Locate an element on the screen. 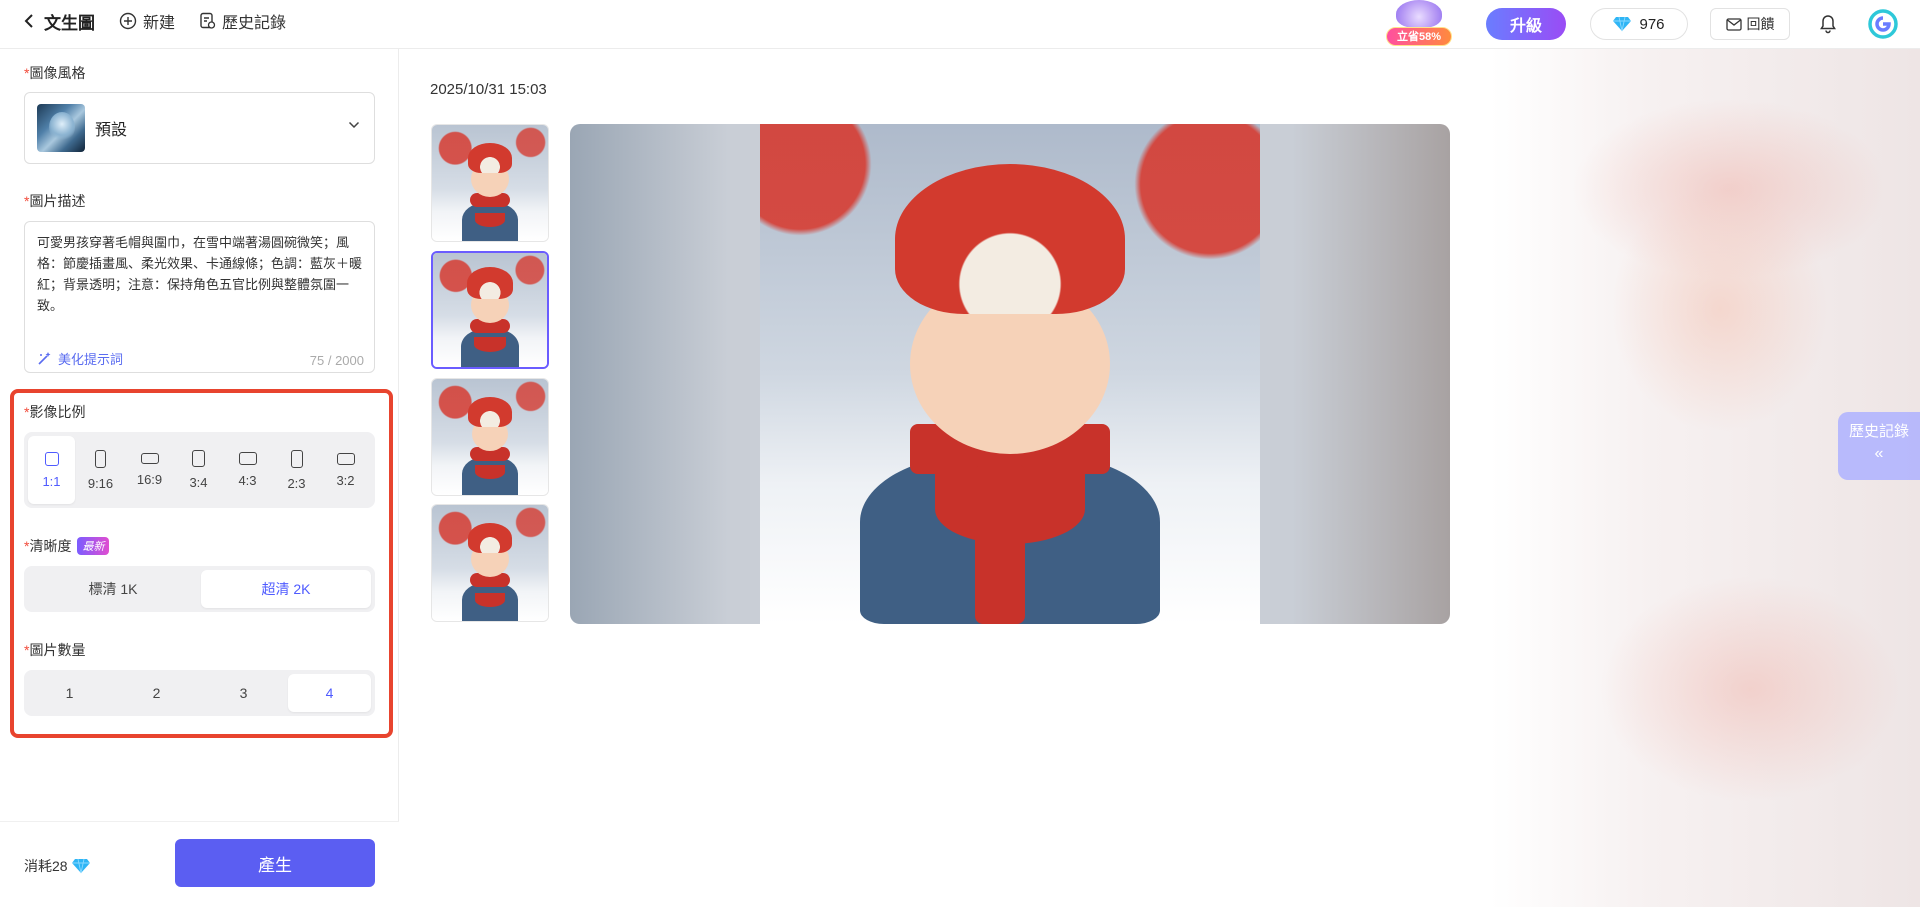 The width and height of the screenshot is (1920, 907). count-option-3: 3 is located at coordinates (243, 693).